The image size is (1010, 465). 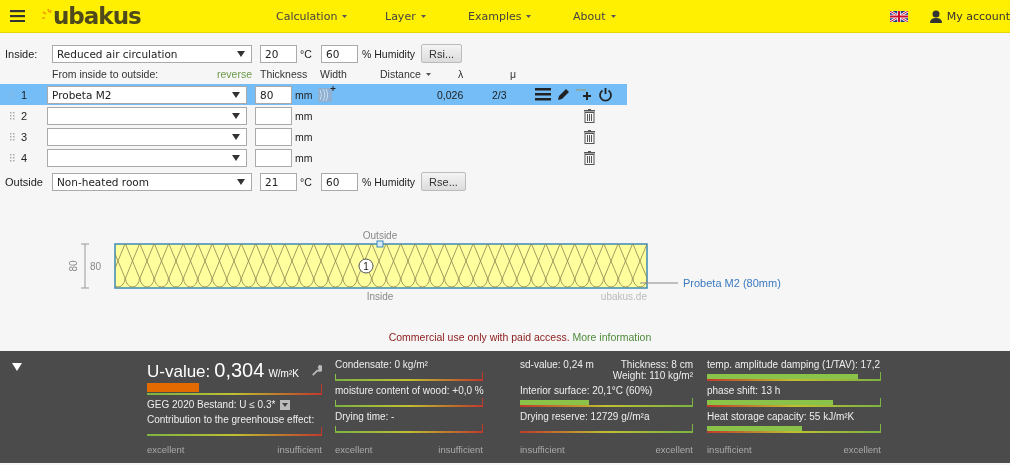 What do you see at coordinates (732, 283) in the screenshot?
I see `callout-label: Probeta M2 (80mm)` at bounding box center [732, 283].